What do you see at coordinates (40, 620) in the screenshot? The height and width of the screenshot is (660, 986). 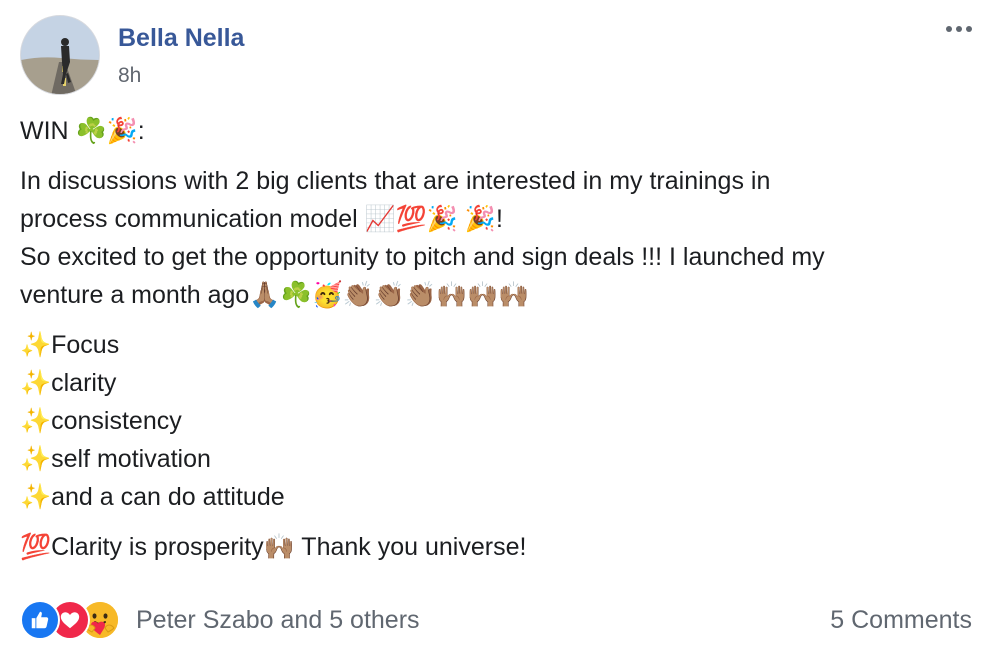 I see `like-icon` at bounding box center [40, 620].